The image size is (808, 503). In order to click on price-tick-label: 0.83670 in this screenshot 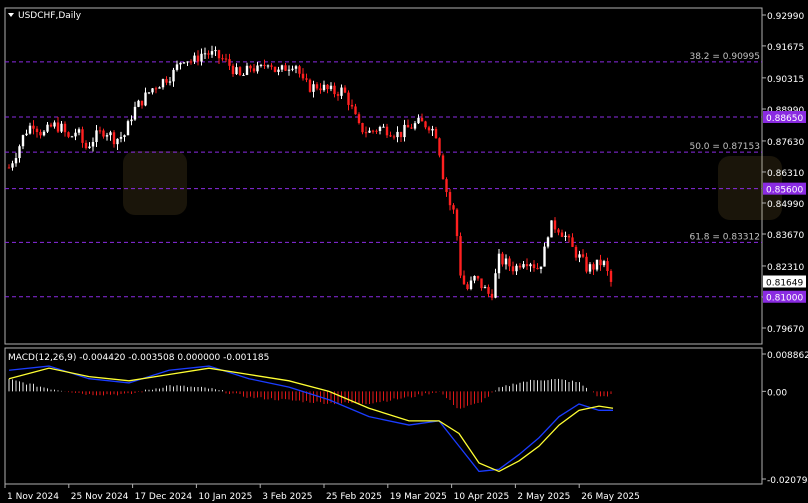, I will do `click(785, 236)`.